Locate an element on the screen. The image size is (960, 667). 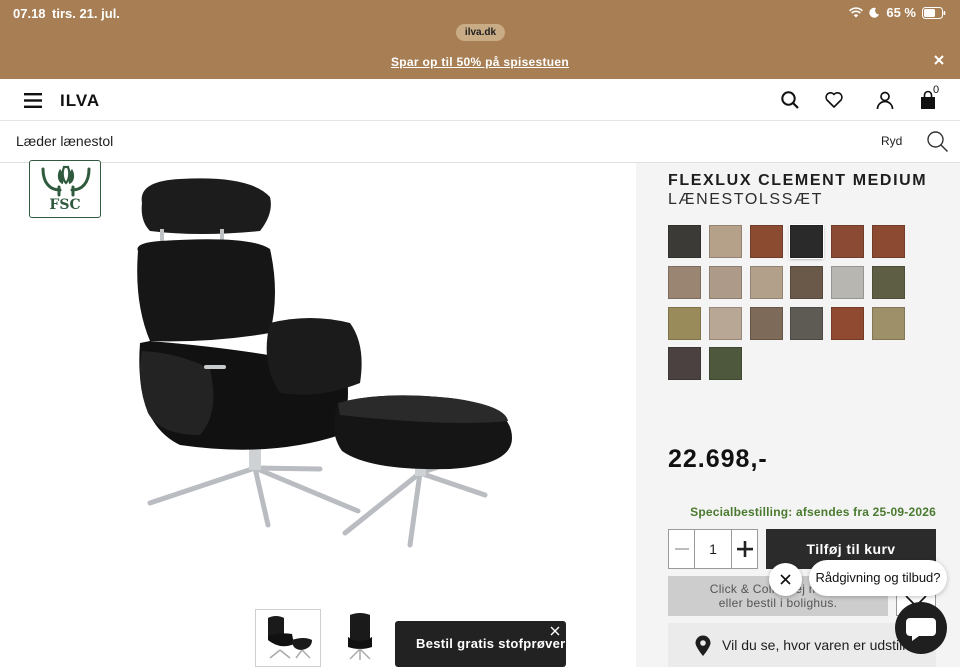
product-subtitle: LÆNESTOLSSÆT is located at coordinates (745, 199).